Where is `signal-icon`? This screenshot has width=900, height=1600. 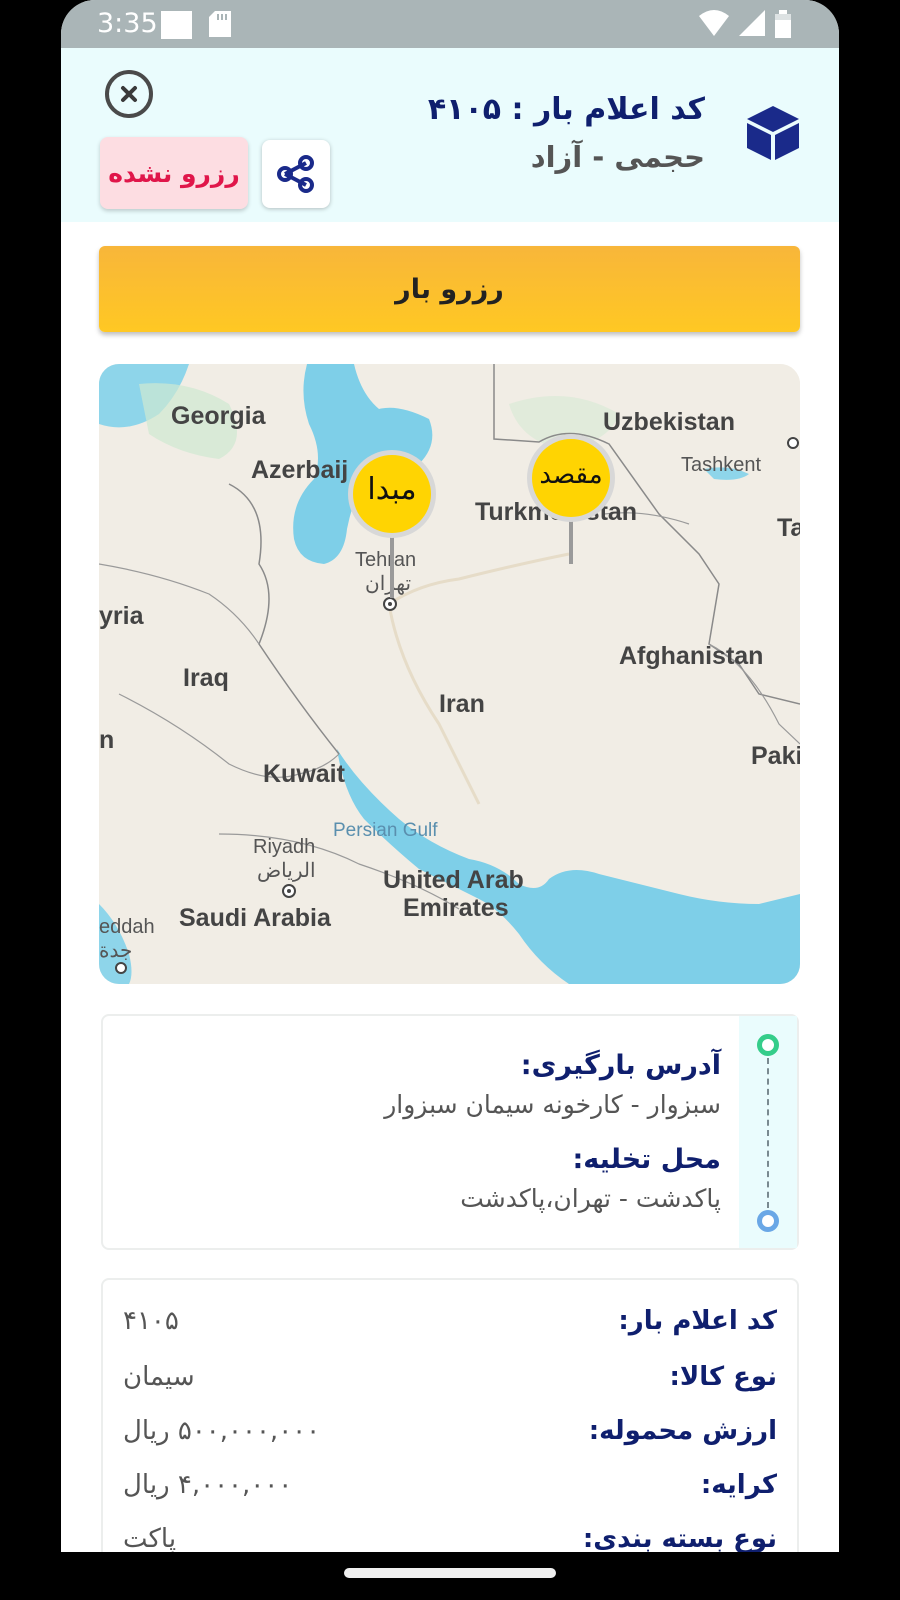 signal-icon is located at coordinates (752, 23).